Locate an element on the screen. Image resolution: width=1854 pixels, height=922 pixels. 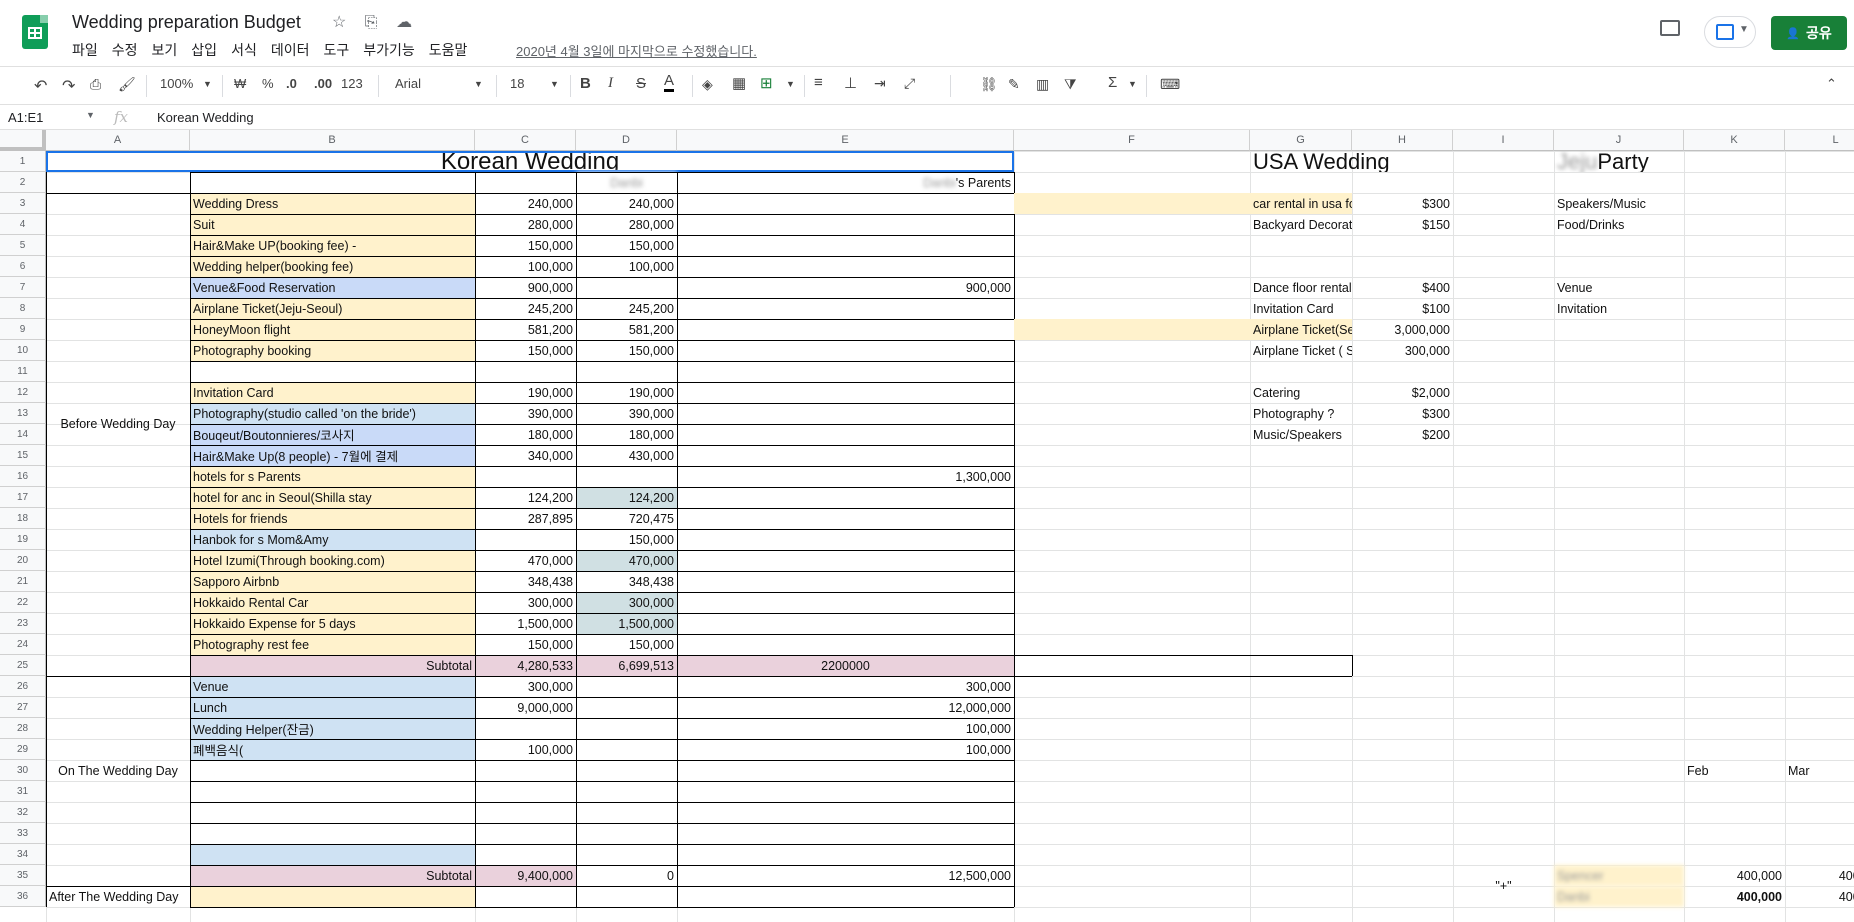
row-header: 25 is located at coordinates (23, 665).